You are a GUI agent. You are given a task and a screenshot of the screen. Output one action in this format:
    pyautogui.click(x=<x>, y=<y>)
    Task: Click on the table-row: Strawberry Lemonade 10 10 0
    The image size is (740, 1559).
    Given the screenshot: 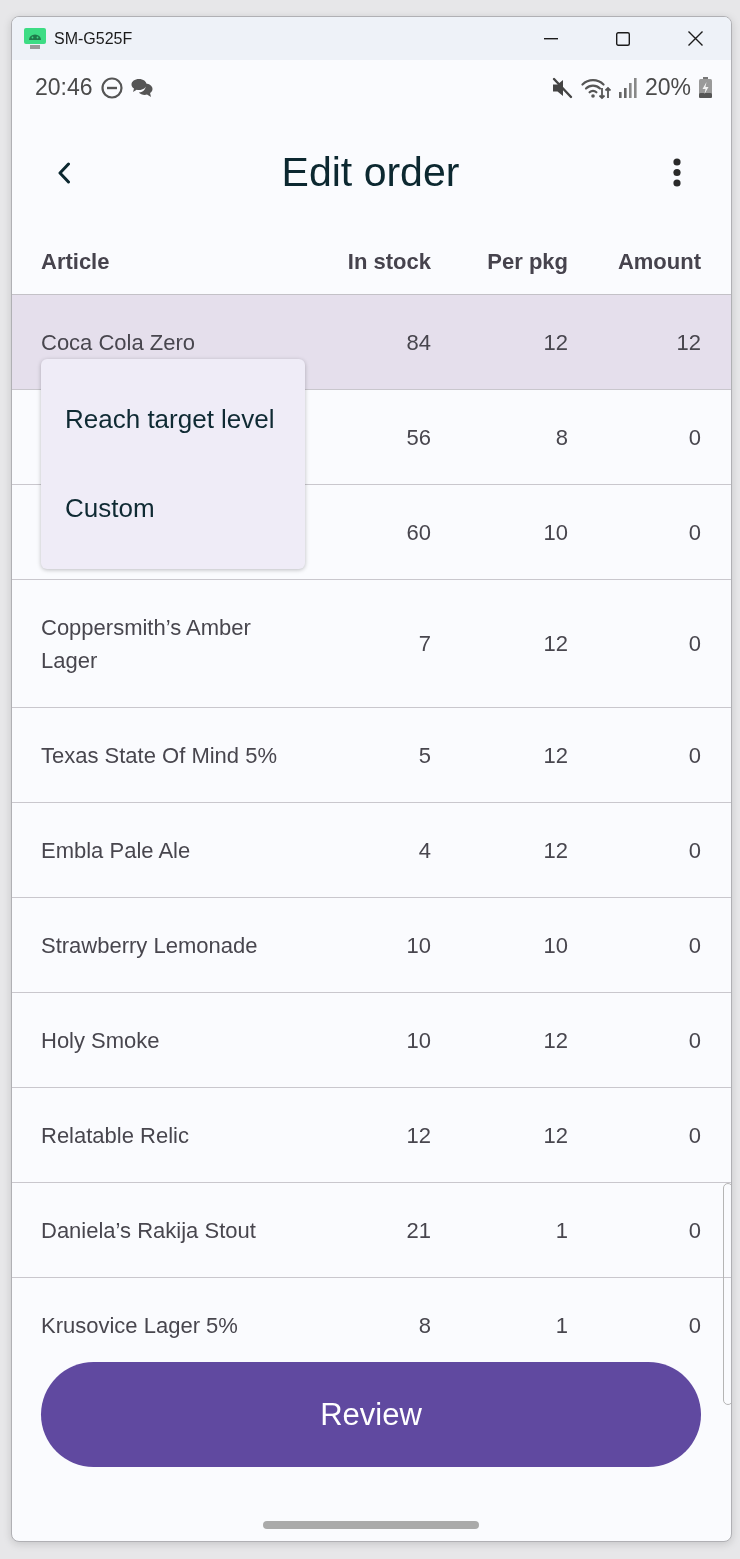 What is the action you would take?
    pyautogui.click(x=371, y=945)
    